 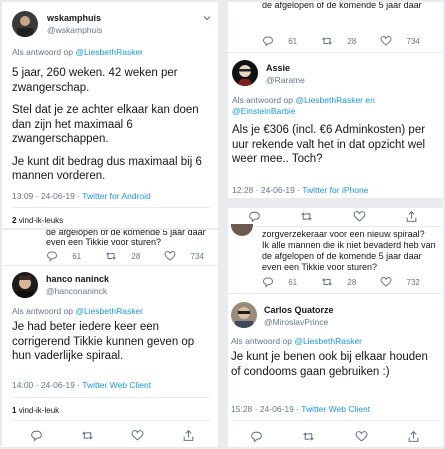 What do you see at coordinates (116, 196) in the screenshot?
I see `client-link: Twitter for Android` at bounding box center [116, 196].